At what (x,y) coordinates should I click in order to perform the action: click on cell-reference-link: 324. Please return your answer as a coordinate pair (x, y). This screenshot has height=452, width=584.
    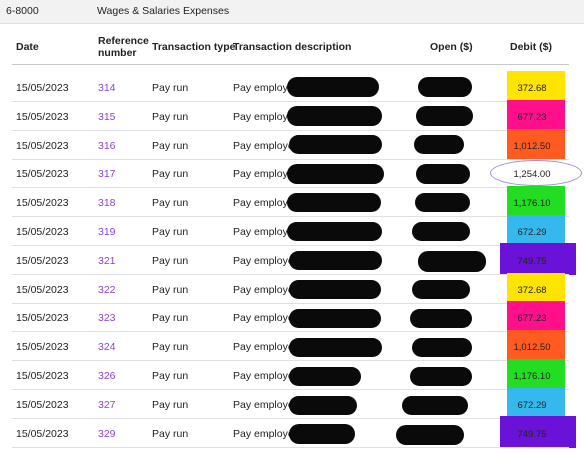
    Looking at the image, I should click on (107, 347).